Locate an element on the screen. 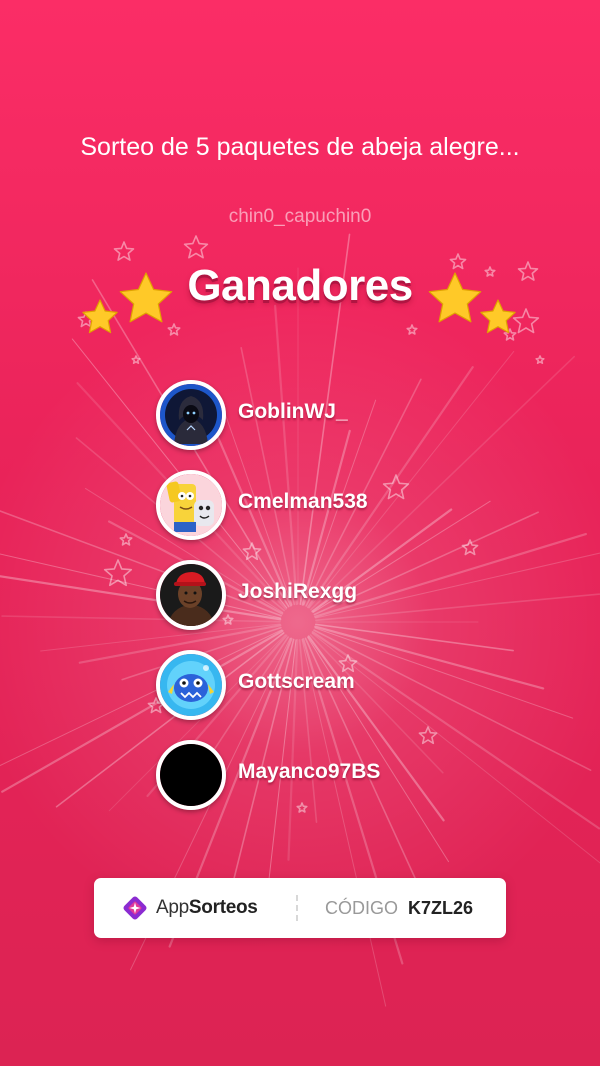 This screenshot has height=1066, width=600. code-value: K7ZL26 is located at coordinates (441, 908).